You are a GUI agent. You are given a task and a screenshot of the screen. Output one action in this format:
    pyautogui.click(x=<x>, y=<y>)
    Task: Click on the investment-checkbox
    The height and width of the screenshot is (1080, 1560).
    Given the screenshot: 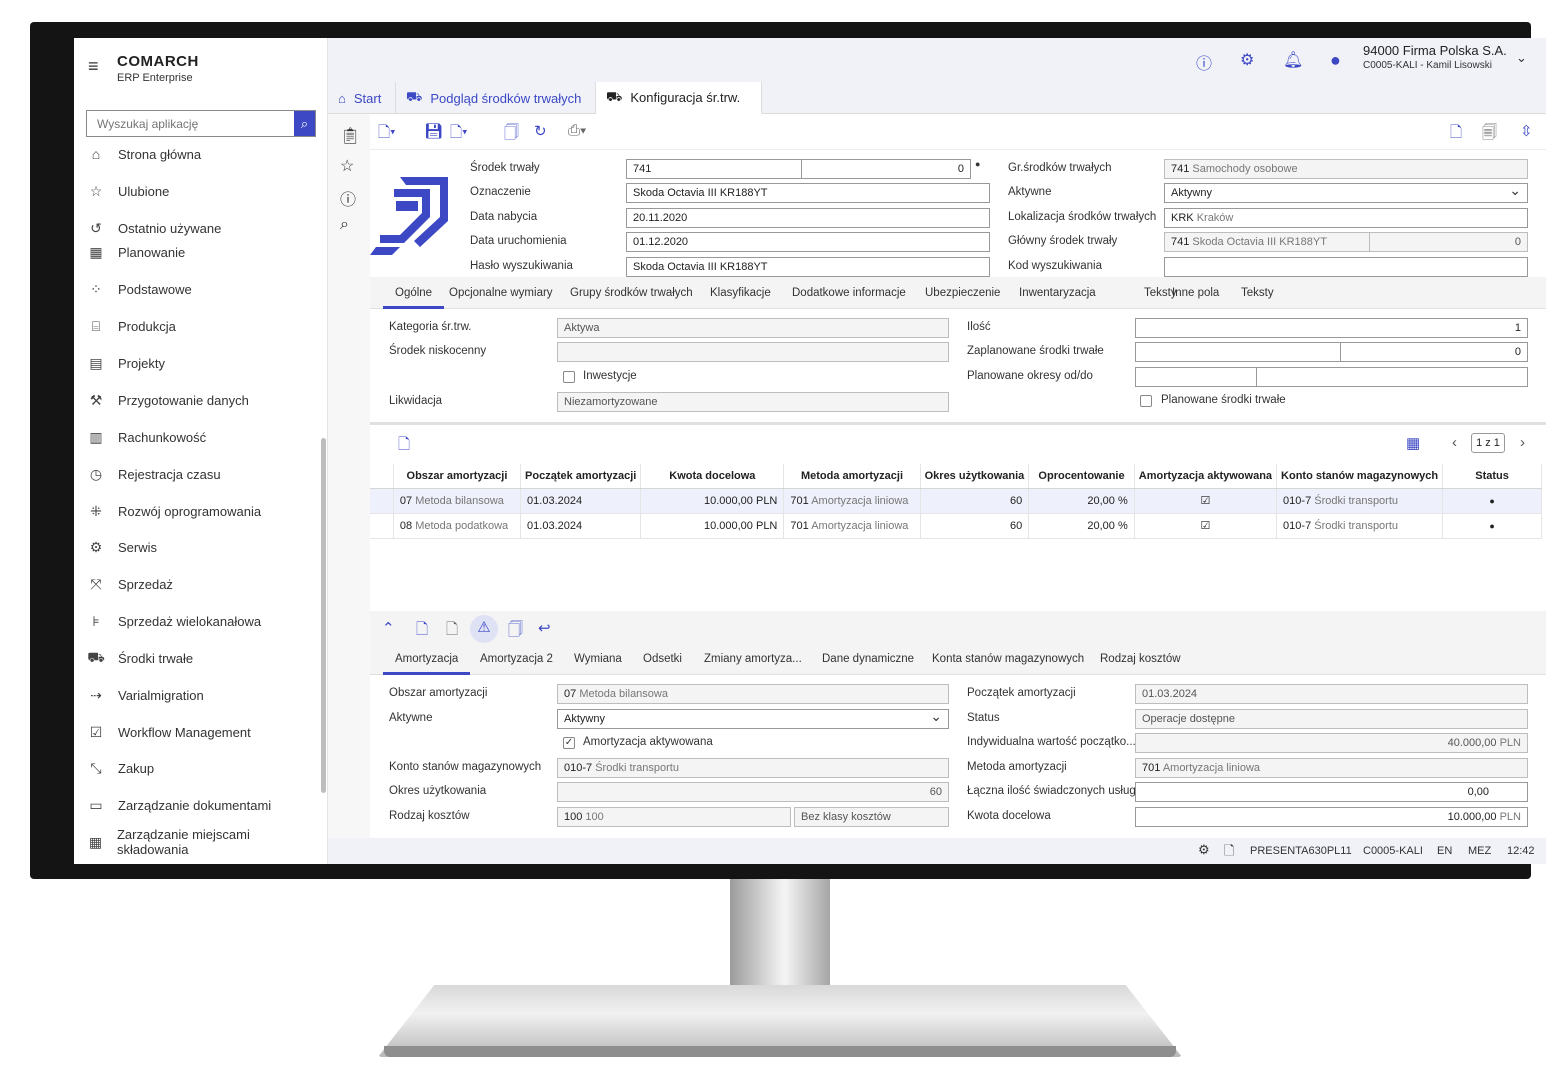 What is the action you would take?
    pyautogui.click(x=569, y=377)
    